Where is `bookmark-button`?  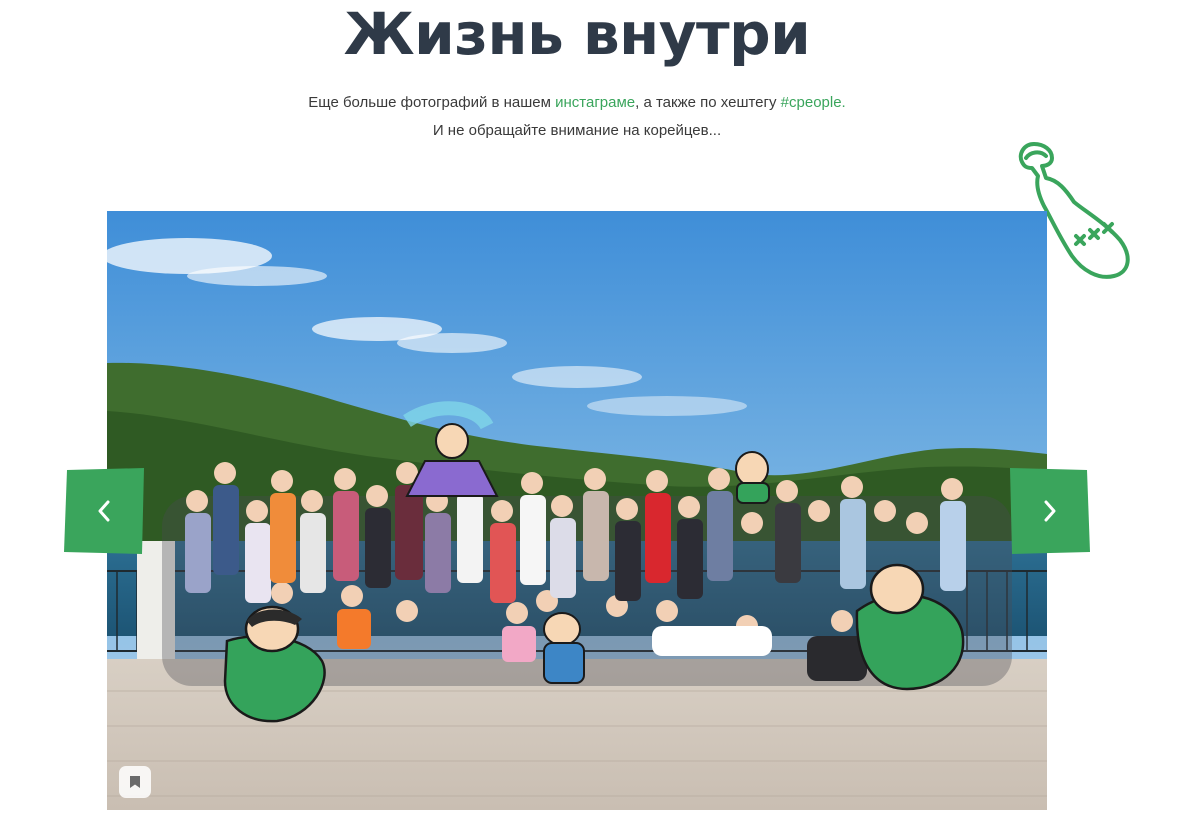
bookmark-button is located at coordinates (135, 782).